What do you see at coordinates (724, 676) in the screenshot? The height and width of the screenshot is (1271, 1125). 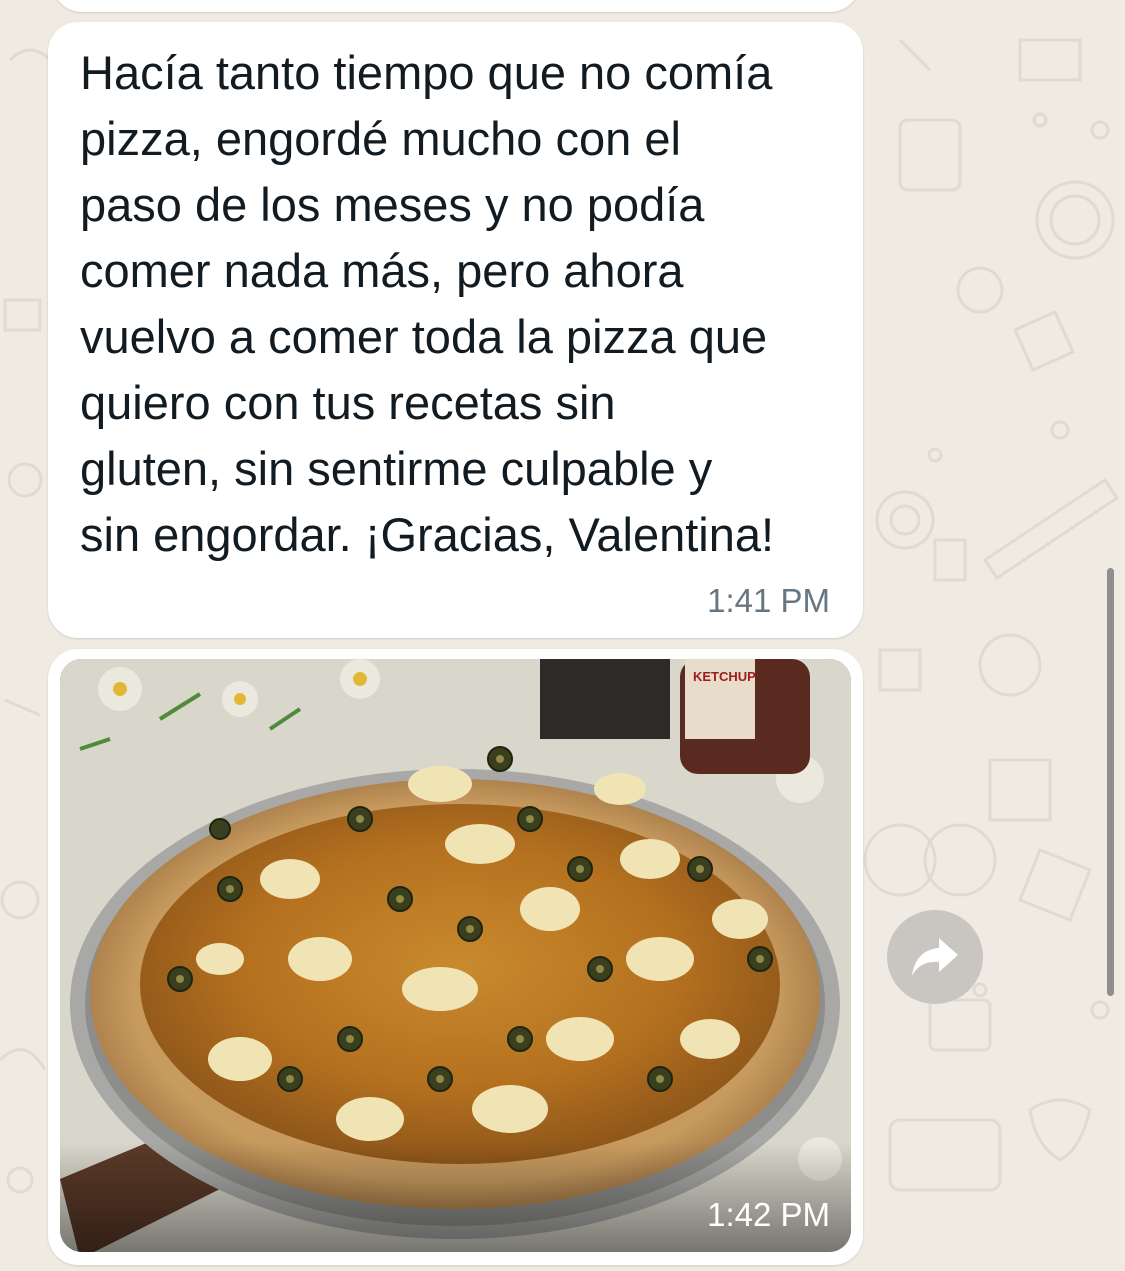 I see `bottle-label: KETCHUP` at bounding box center [724, 676].